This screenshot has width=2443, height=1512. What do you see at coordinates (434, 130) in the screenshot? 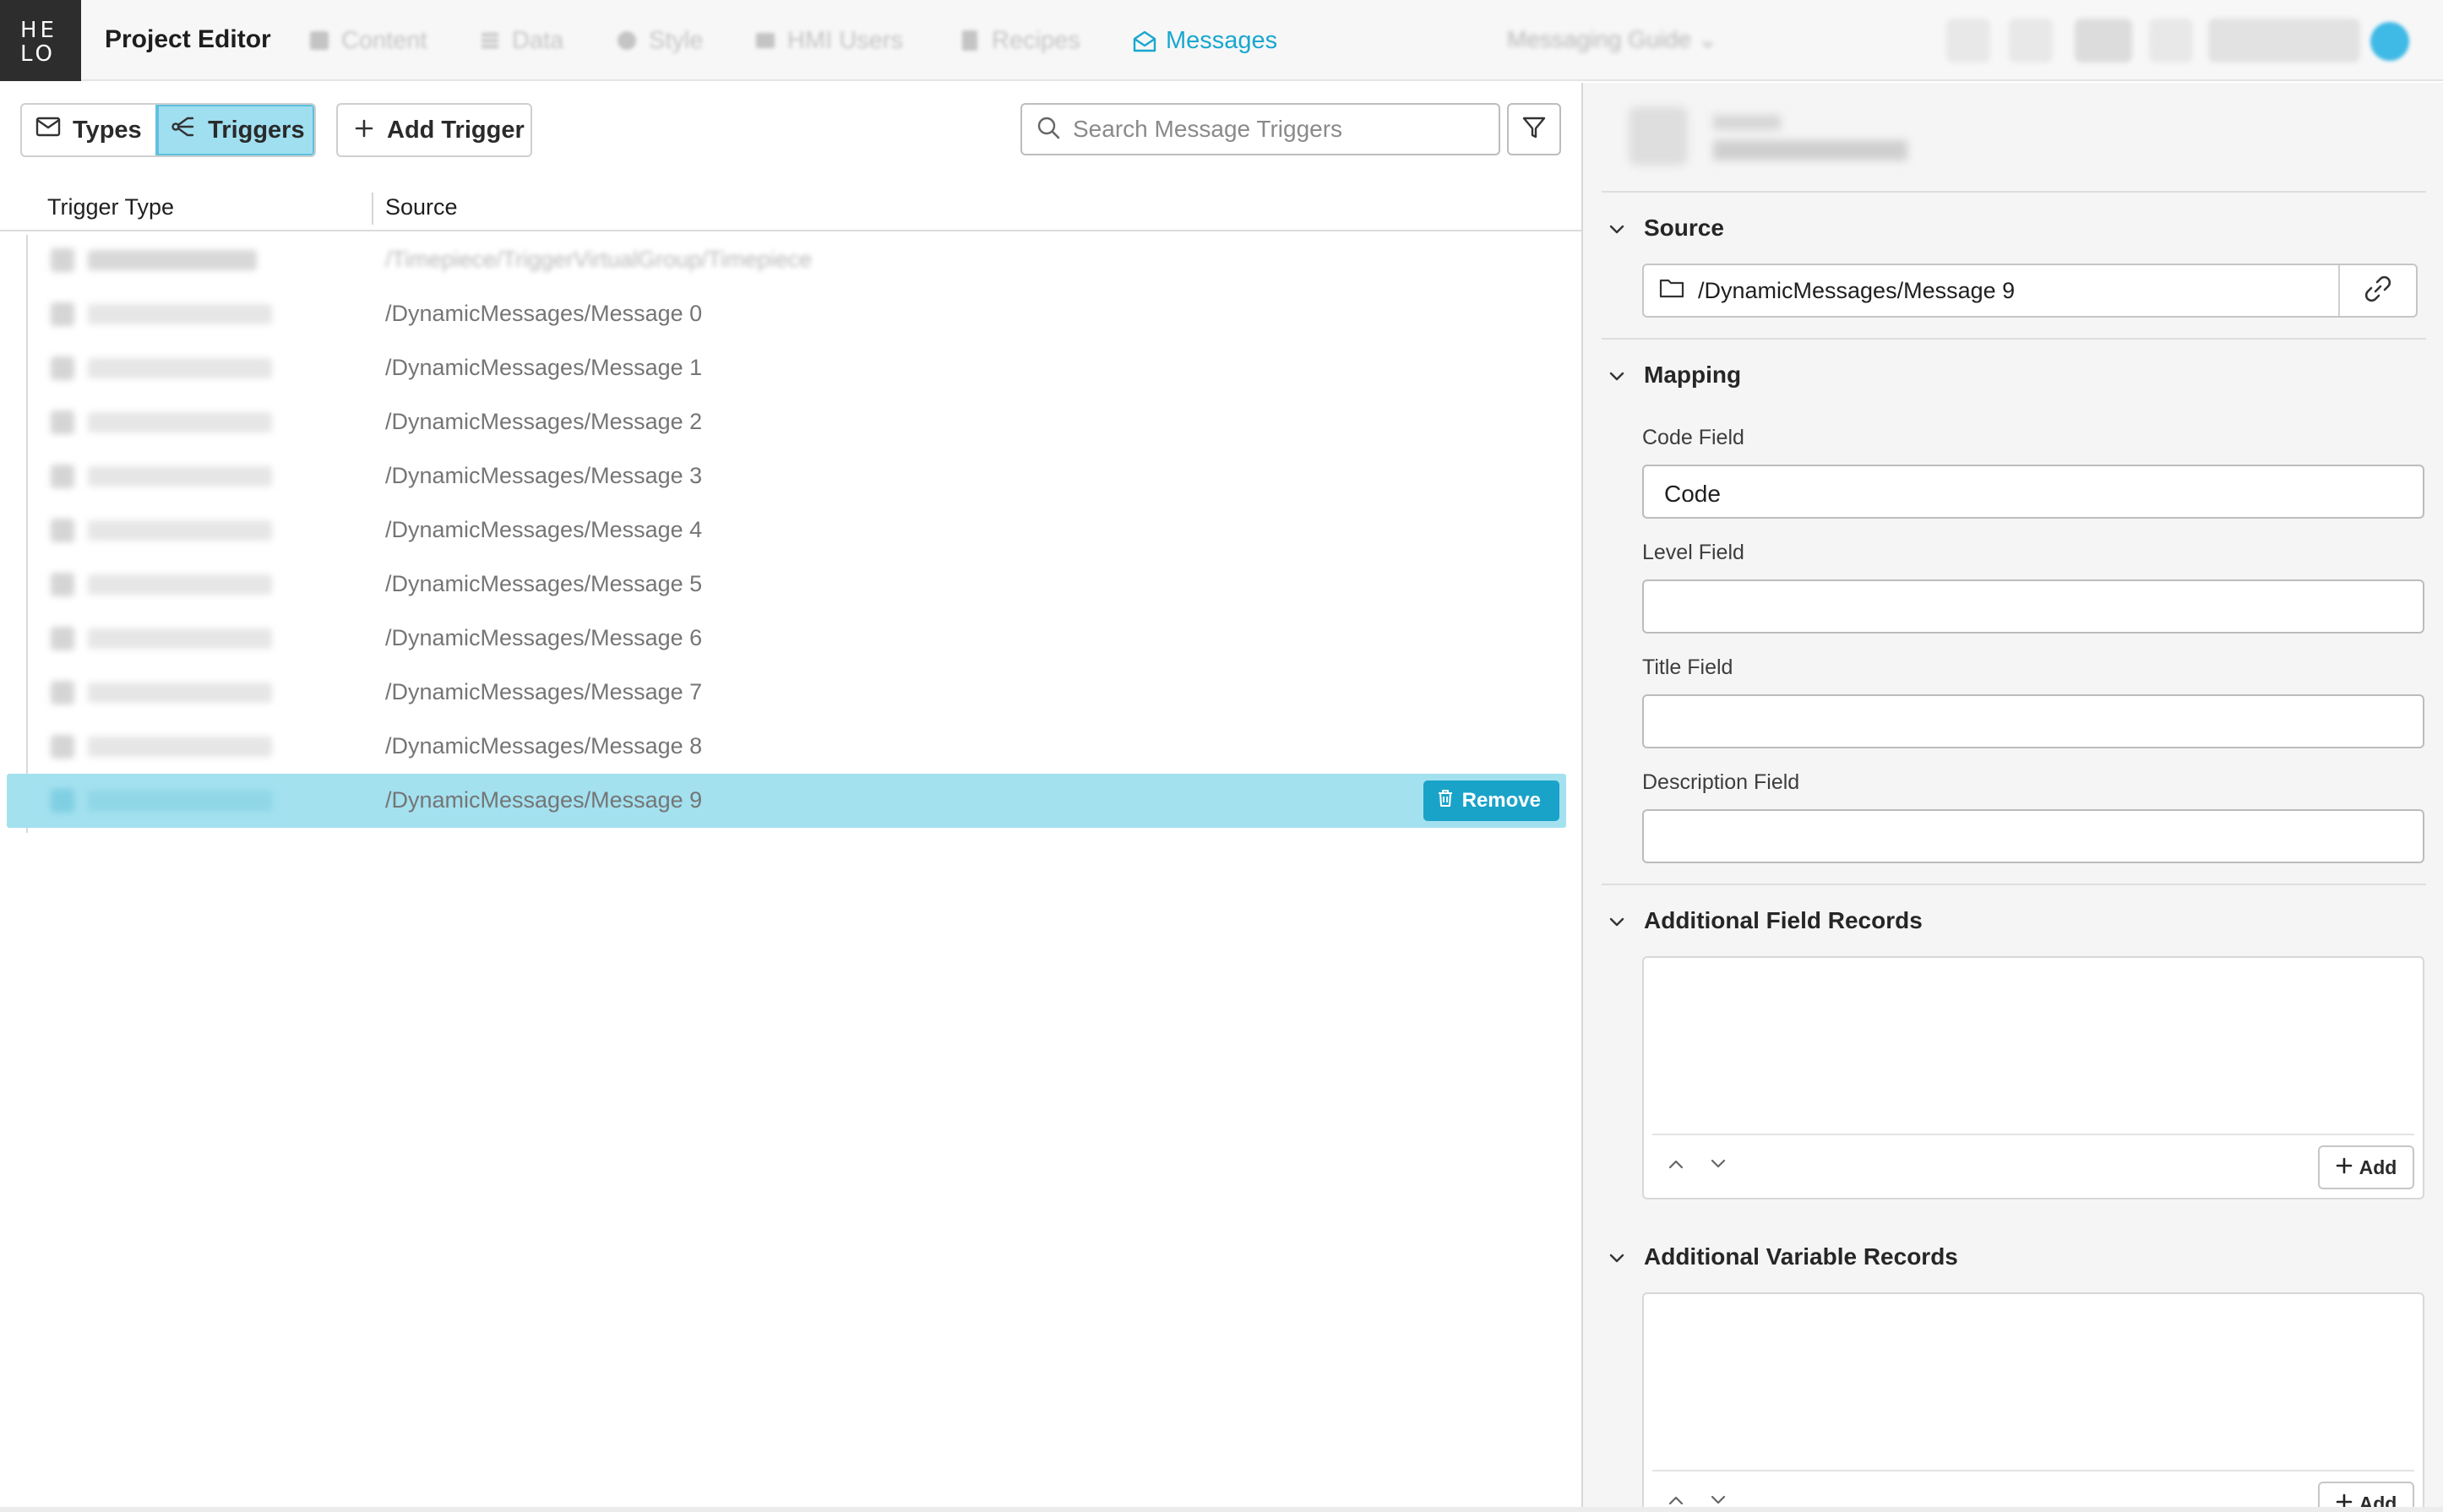
I see `add-trigger-button: Add Trigger` at bounding box center [434, 130].